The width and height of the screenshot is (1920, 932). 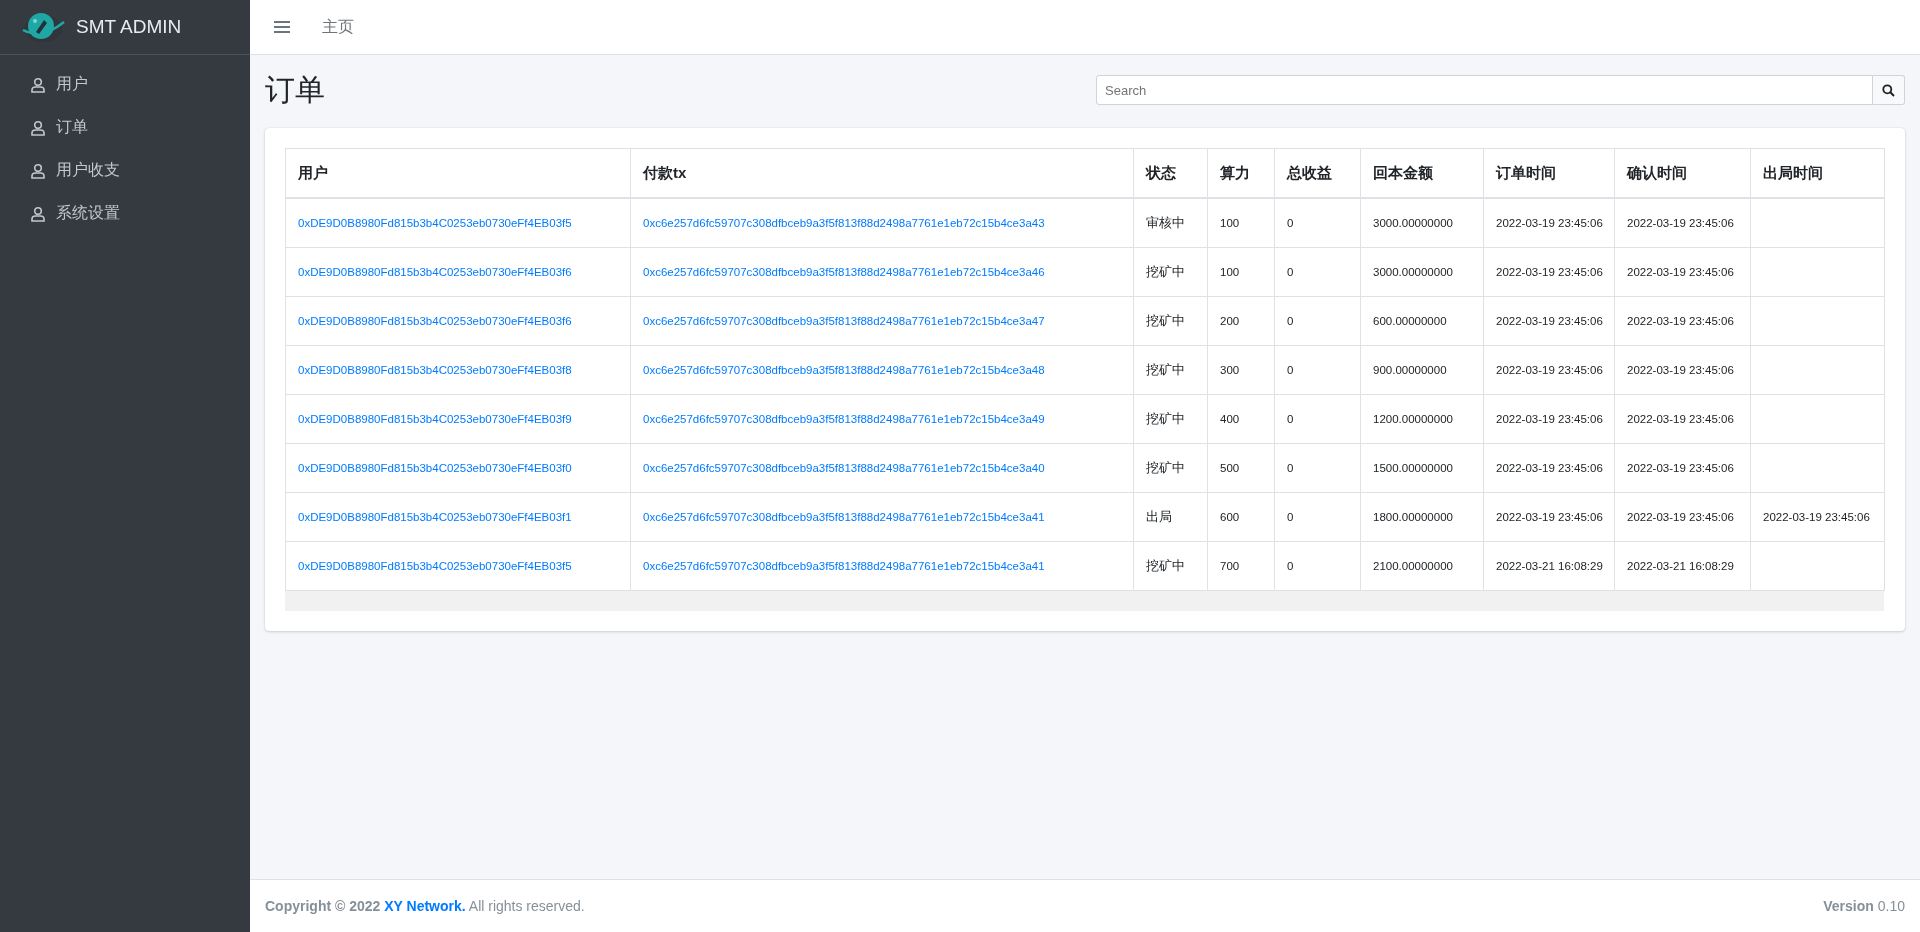 What do you see at coordinates (1230, 517) in the screenshot?
I see `table-cell: 600` at bounding box center [1230, 517].